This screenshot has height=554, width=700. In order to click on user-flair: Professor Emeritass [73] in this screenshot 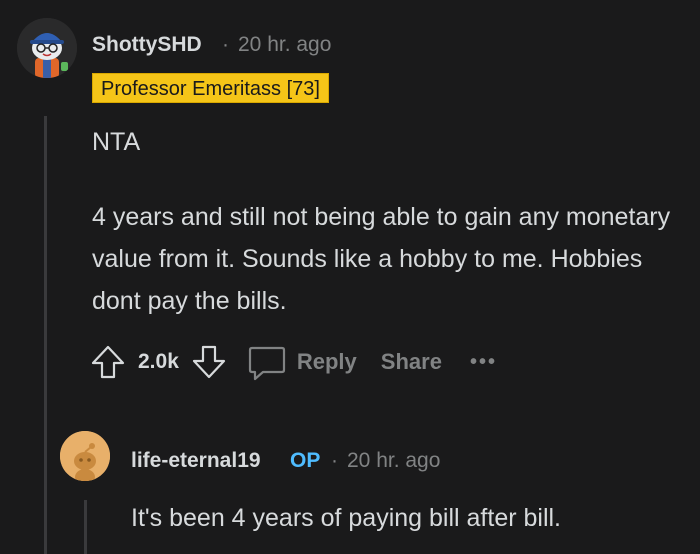, I will do `click(210, 88)`.